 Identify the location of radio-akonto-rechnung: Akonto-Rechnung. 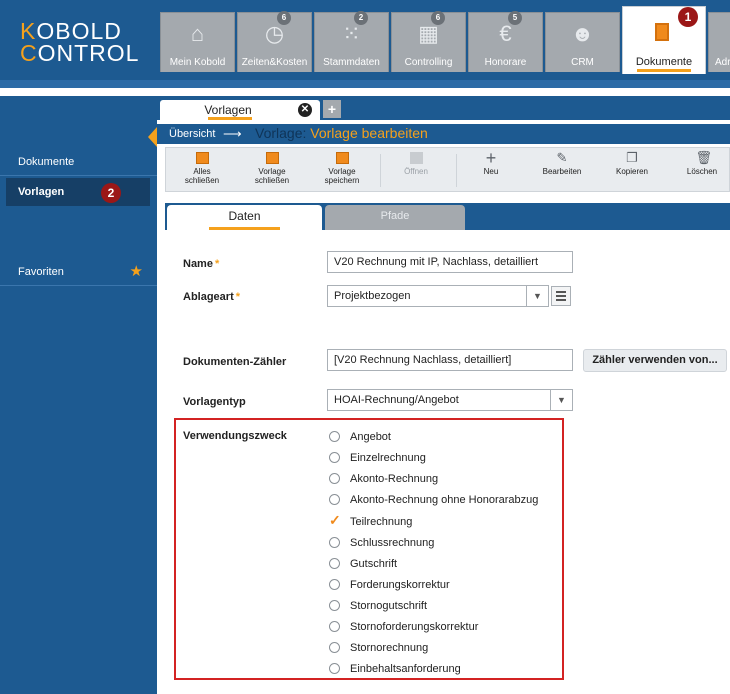
(383, 479).